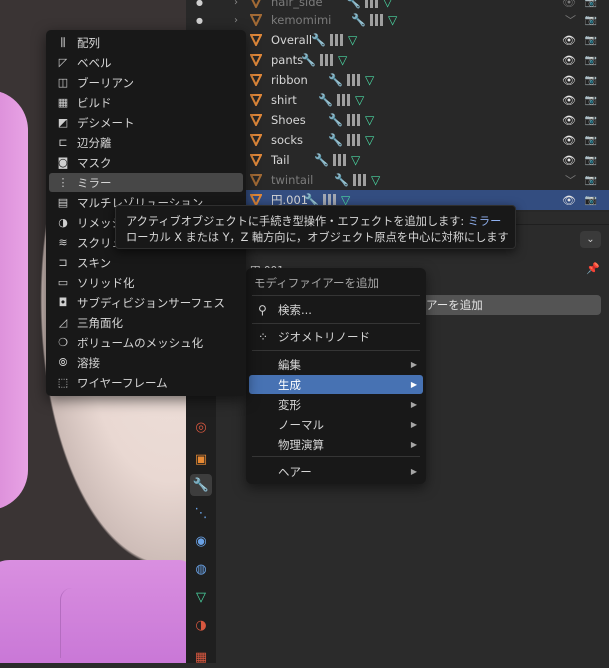 This screenshot has height=668, width=609. What do you see at coordinates (146, 382) in the screenshot?
I see `generate-modifier-item: ⬚ ワイヤーフレーム` at bounding box center [146, 382].